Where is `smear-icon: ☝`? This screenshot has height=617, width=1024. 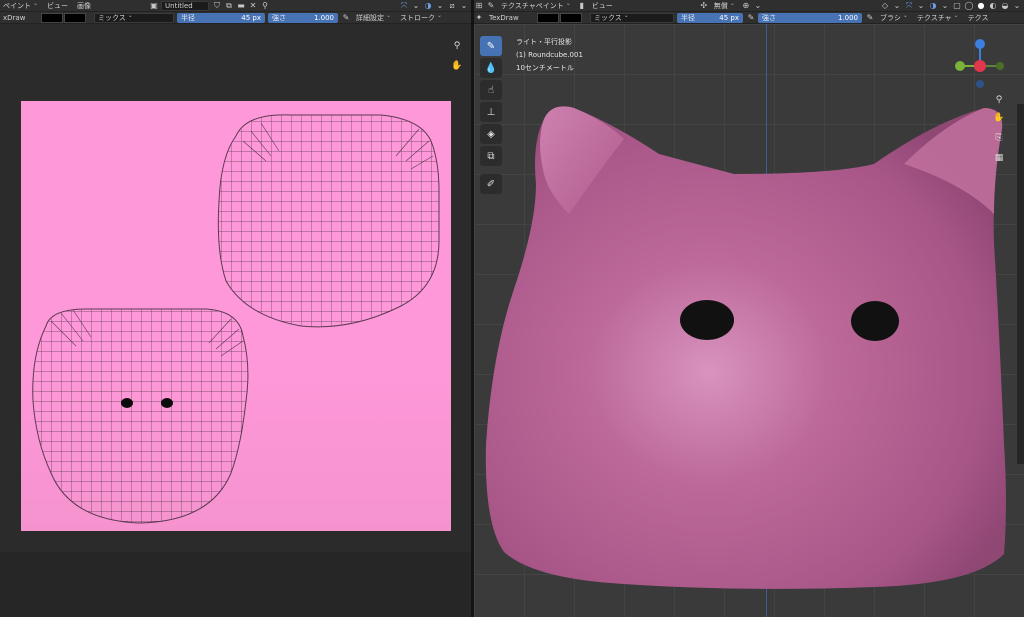
smear-icon: ☝ is located at coordinates (491, 90).